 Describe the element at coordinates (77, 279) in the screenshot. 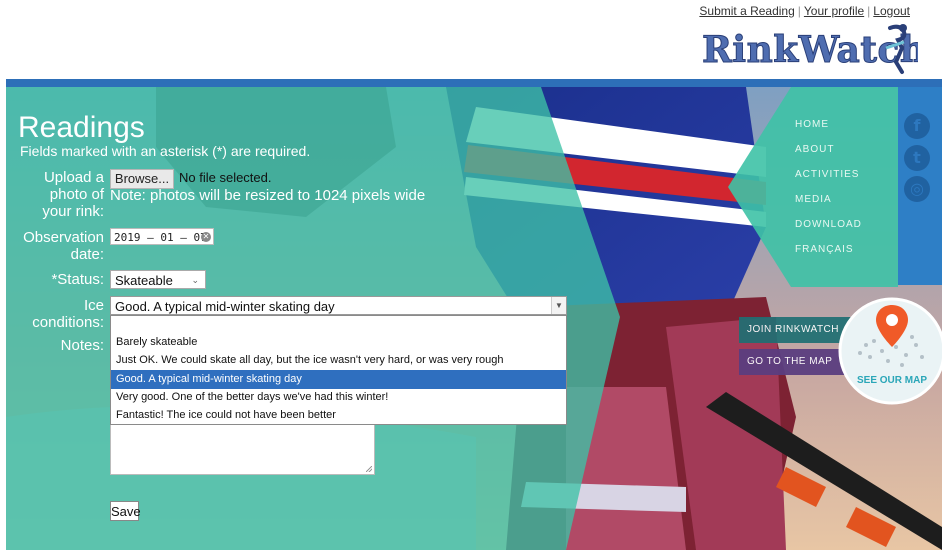

I see `status-label: *Status:` at that location.